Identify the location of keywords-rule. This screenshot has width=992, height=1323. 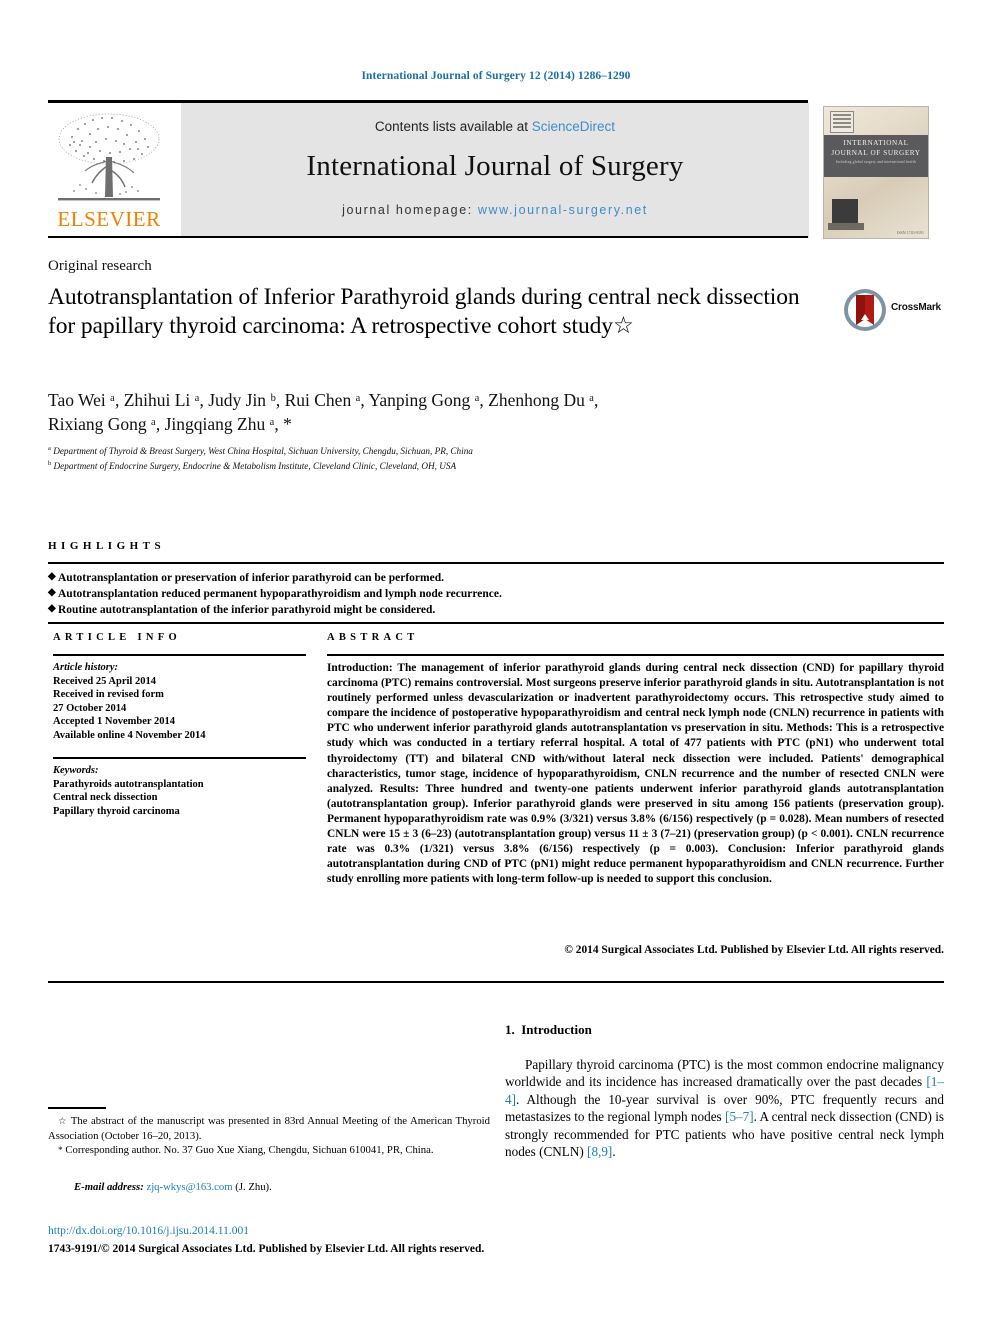
(179, 758).